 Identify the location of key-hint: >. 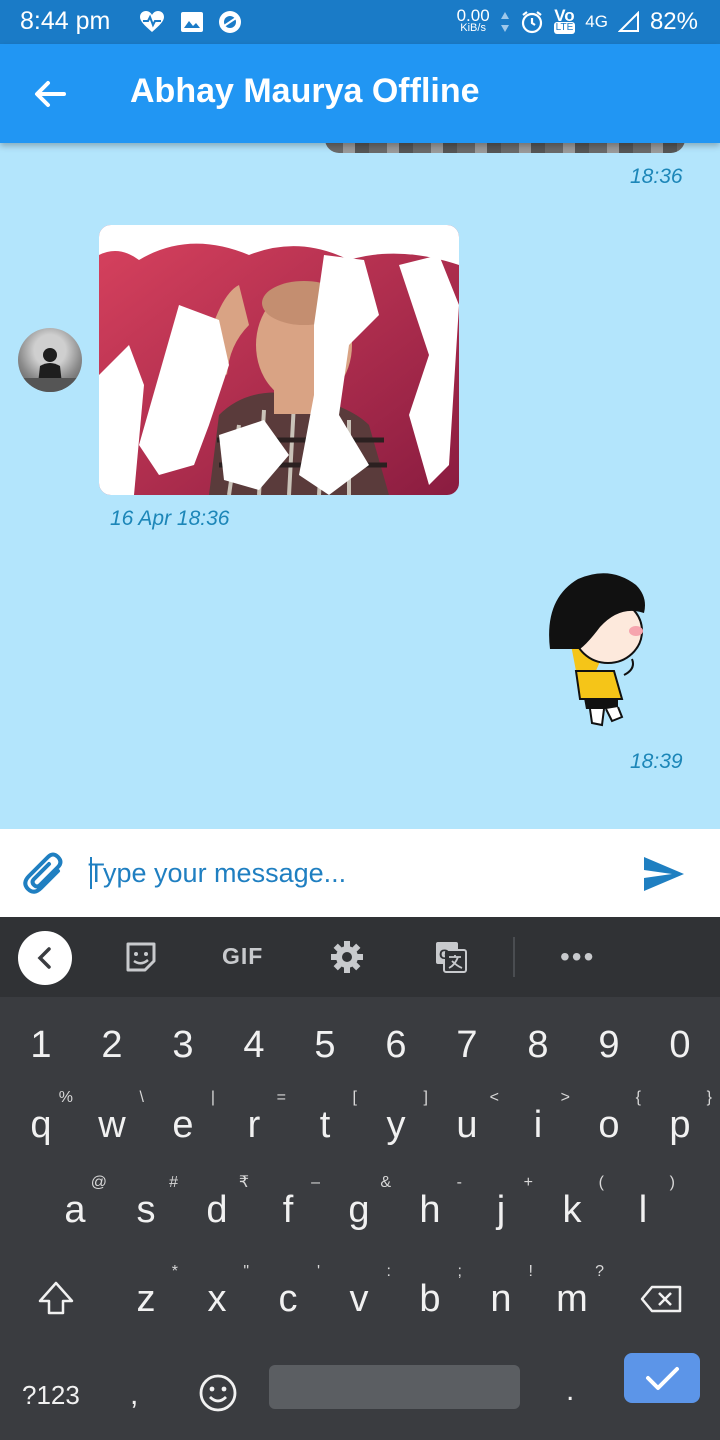
(565, 1097).